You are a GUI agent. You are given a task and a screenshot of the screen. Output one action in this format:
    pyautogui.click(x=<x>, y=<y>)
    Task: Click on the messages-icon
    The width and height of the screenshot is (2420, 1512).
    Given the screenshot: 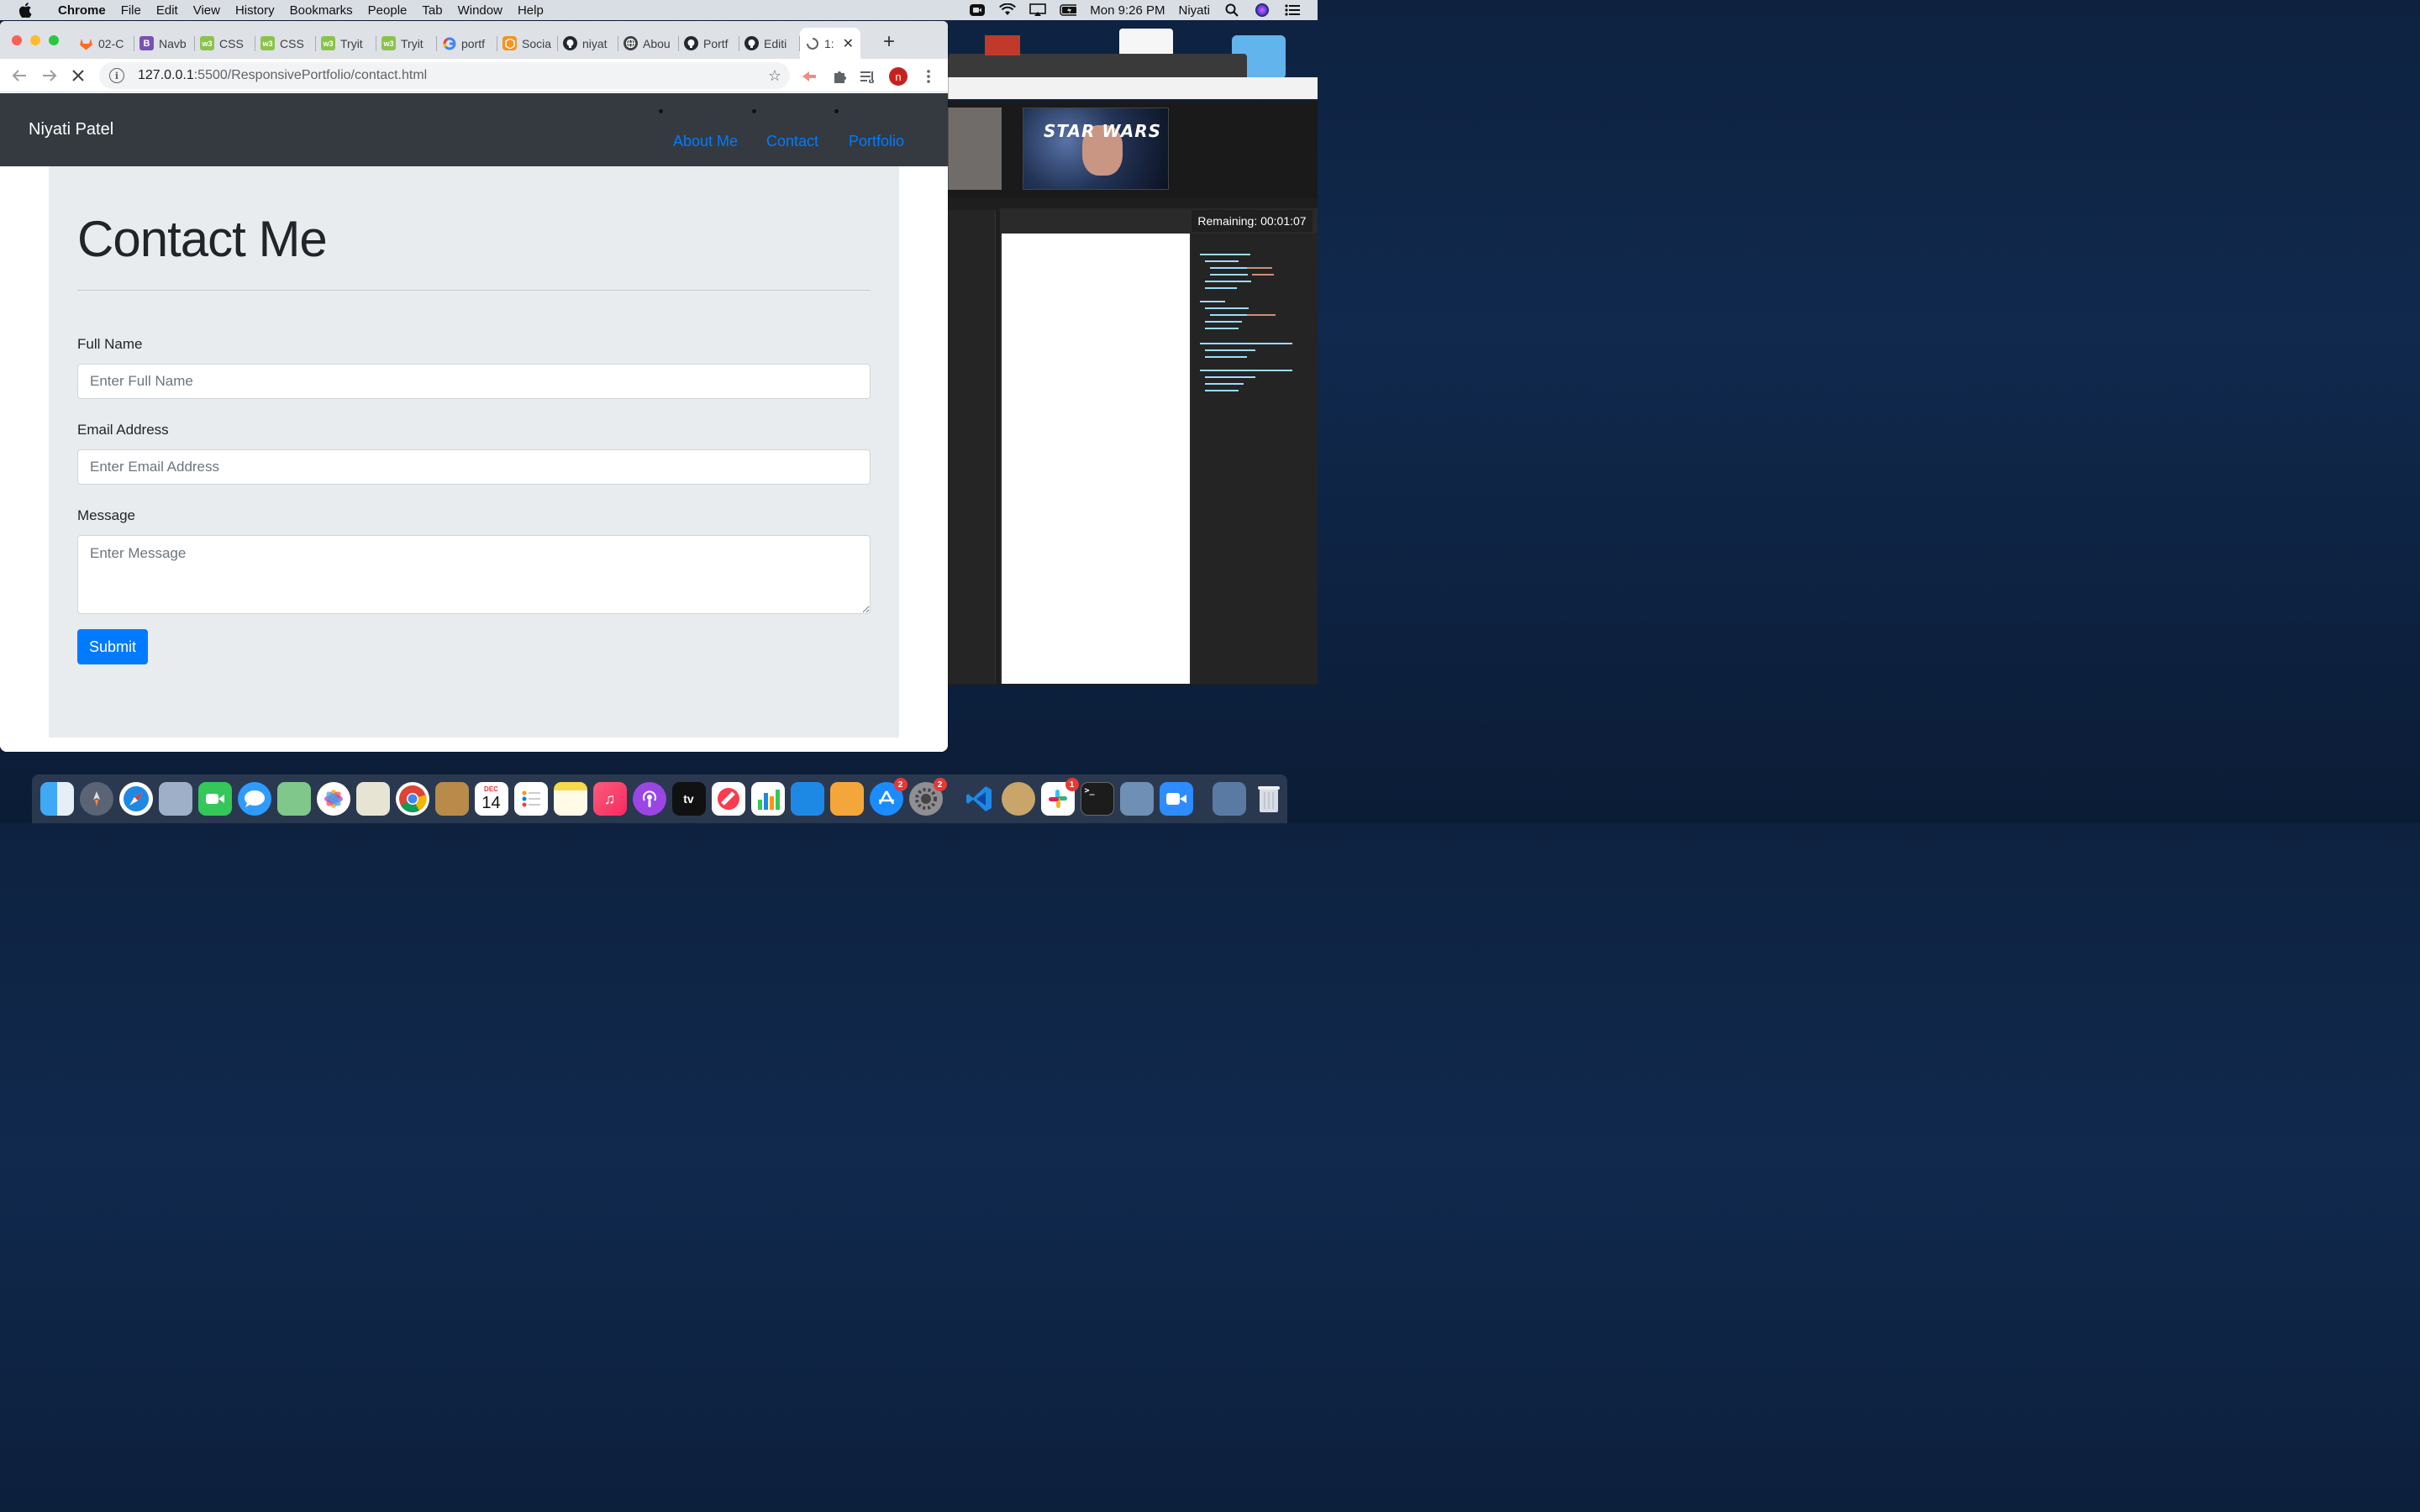 What is the action you would take?
    pyautogui.click(x=254, y=799)
    